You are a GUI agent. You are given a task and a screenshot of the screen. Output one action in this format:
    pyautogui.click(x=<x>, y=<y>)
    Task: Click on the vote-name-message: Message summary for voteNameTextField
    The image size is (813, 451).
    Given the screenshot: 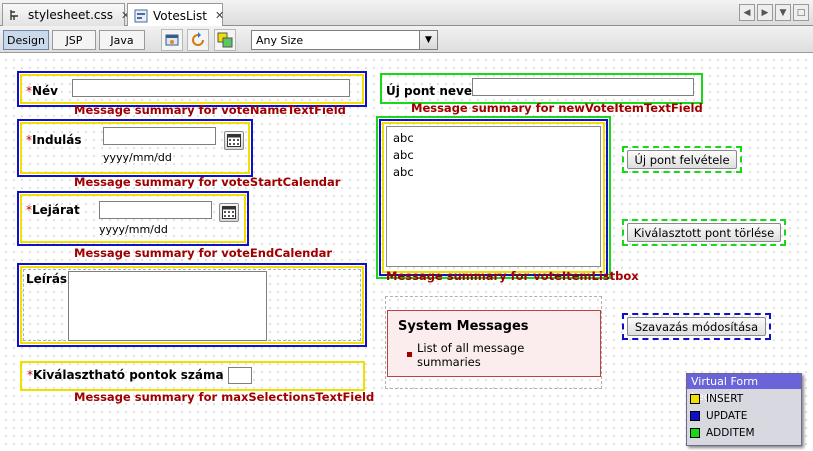 What is the action you would take?
    pyautogui.click(x=210, y=110)
    